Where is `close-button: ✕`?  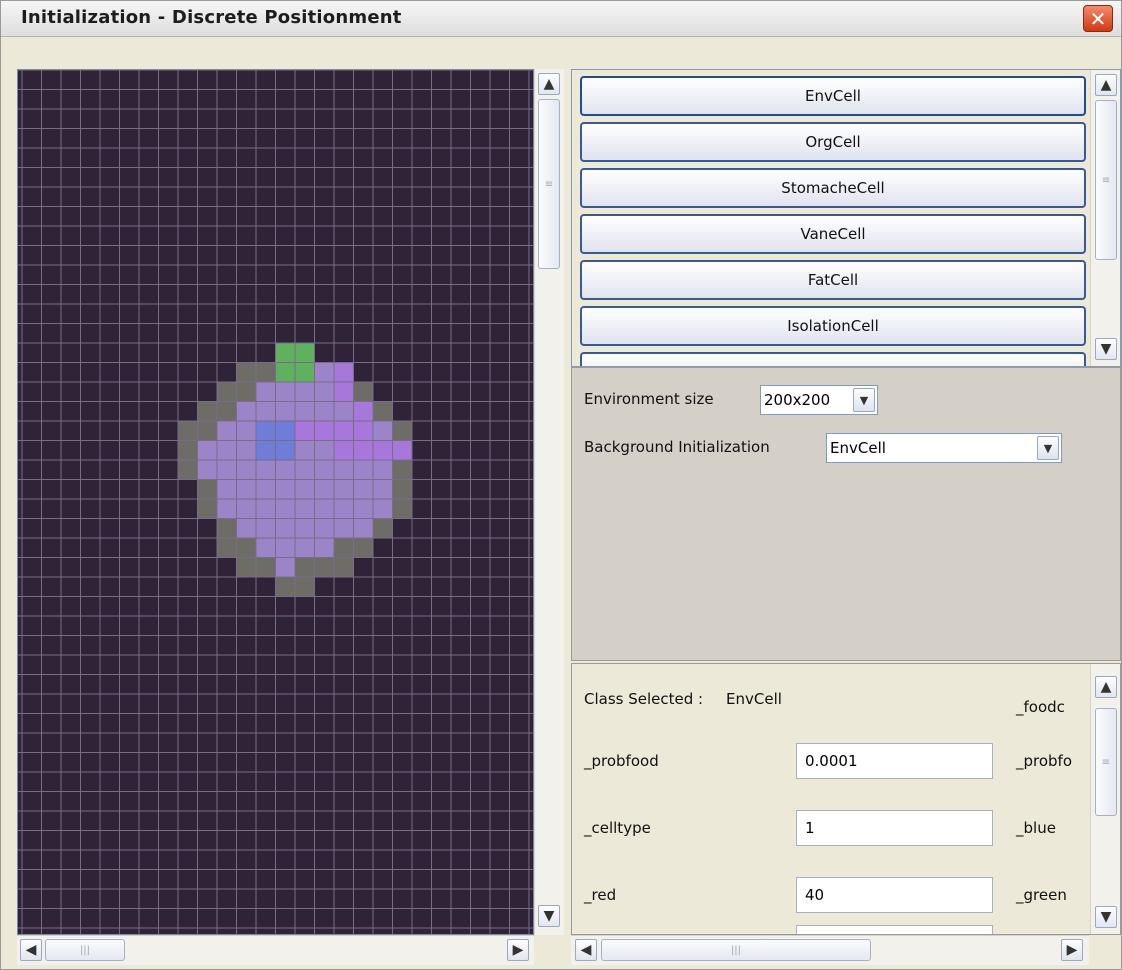 close-button: ✕ is located at coordinates (1098, 18).